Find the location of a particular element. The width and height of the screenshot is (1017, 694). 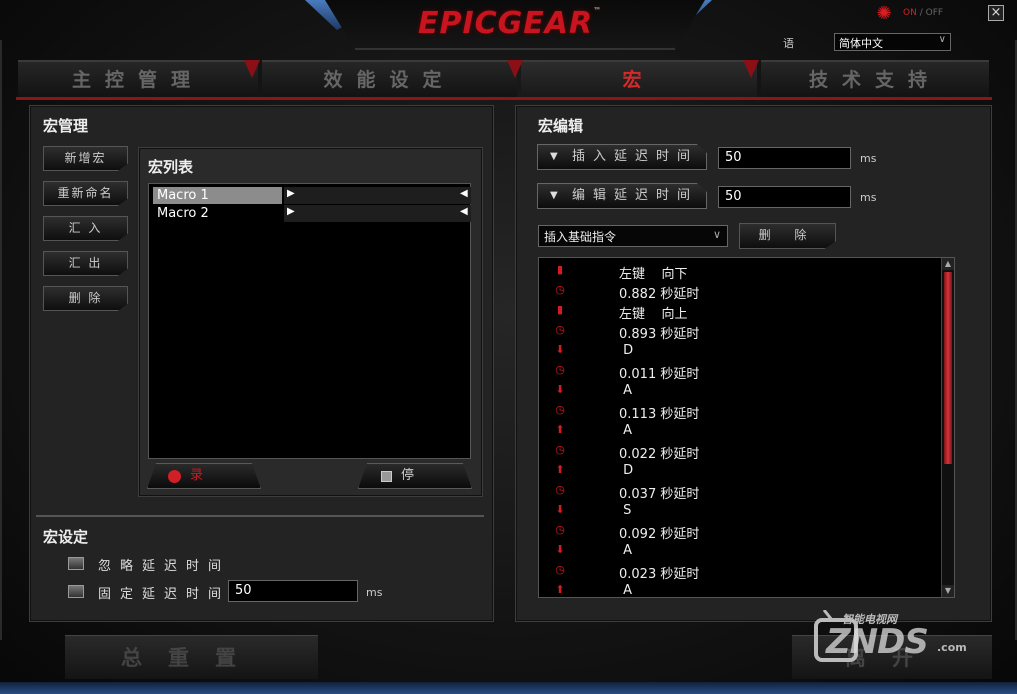

tab-underline is located at coordinates (504, 98).